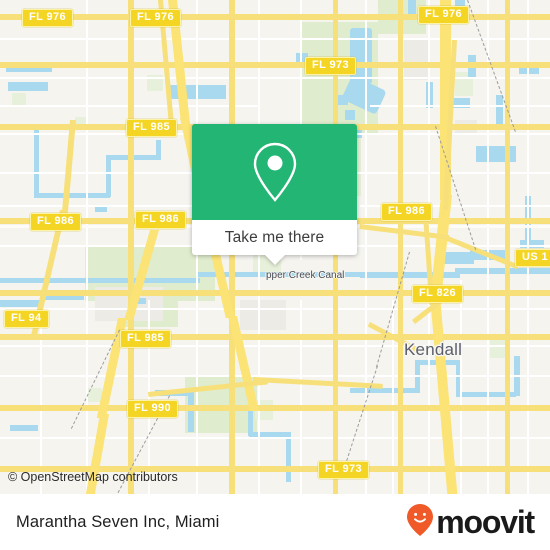  I want to click on footer-bar: Marantha Seven Inc, Miami moovit, so click(275, 522).